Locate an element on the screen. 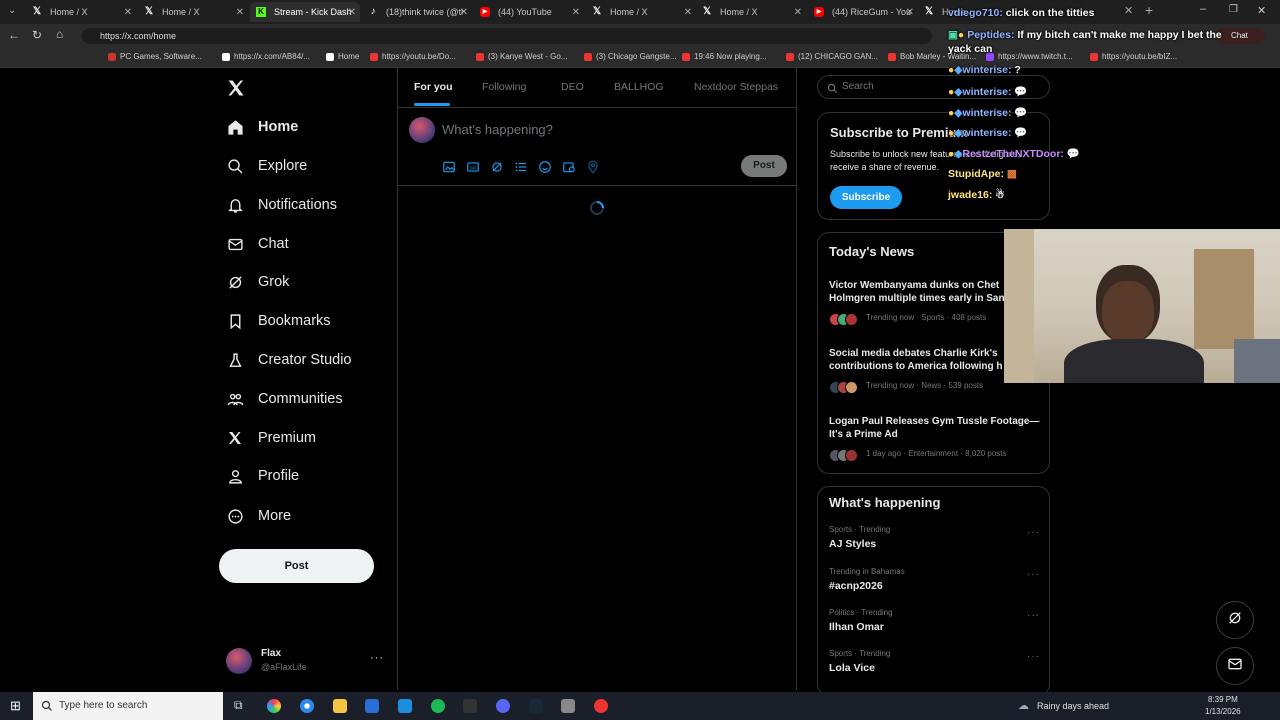 The width and height of the screenshot is (1280, 720). chat-username: jwade16: is located at coordinates (970, 195).